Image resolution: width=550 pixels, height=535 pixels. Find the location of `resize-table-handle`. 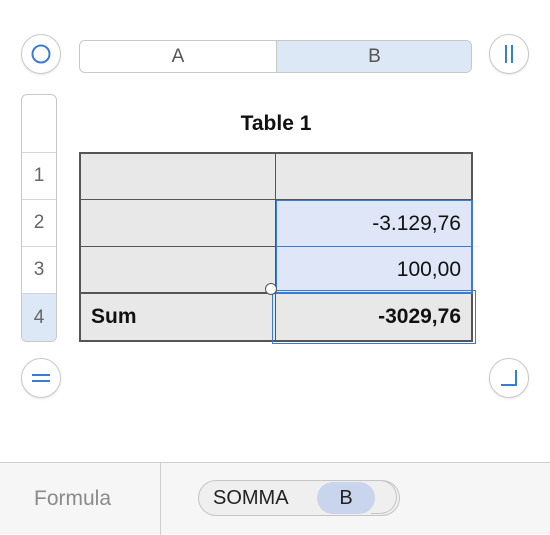

resize-table-handle is located at coordinates (509, 378).